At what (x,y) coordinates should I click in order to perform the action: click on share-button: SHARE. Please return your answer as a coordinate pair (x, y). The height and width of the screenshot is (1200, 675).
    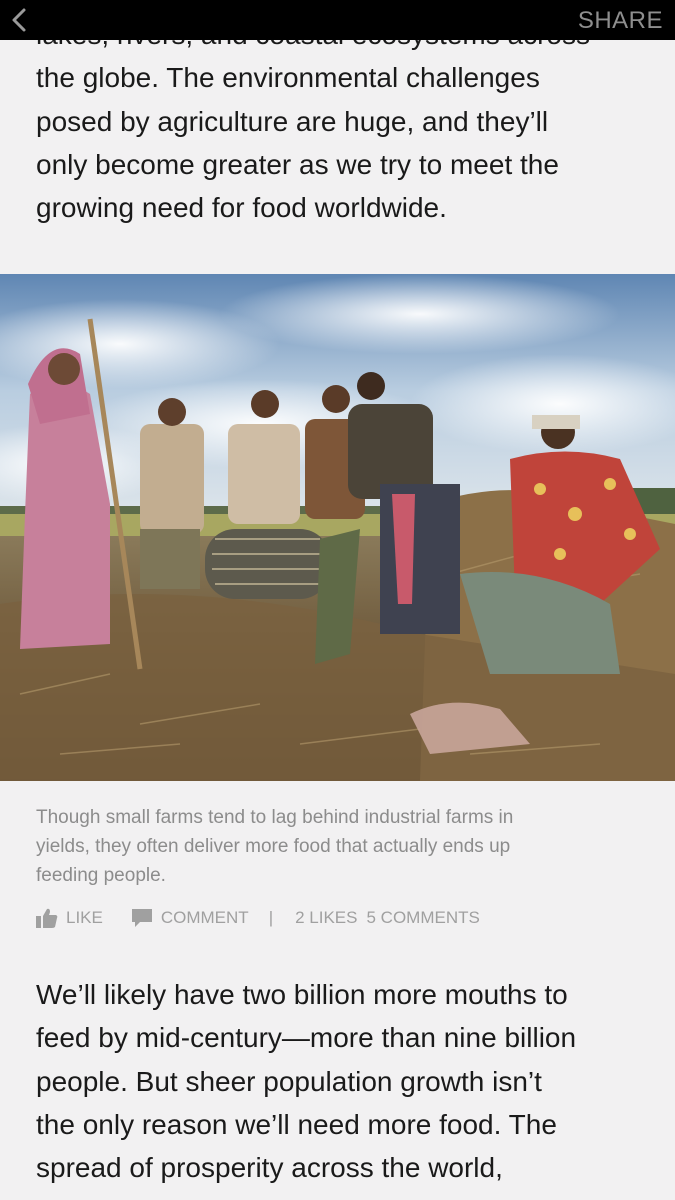
    Looking at the image, I should click on (620, 21).